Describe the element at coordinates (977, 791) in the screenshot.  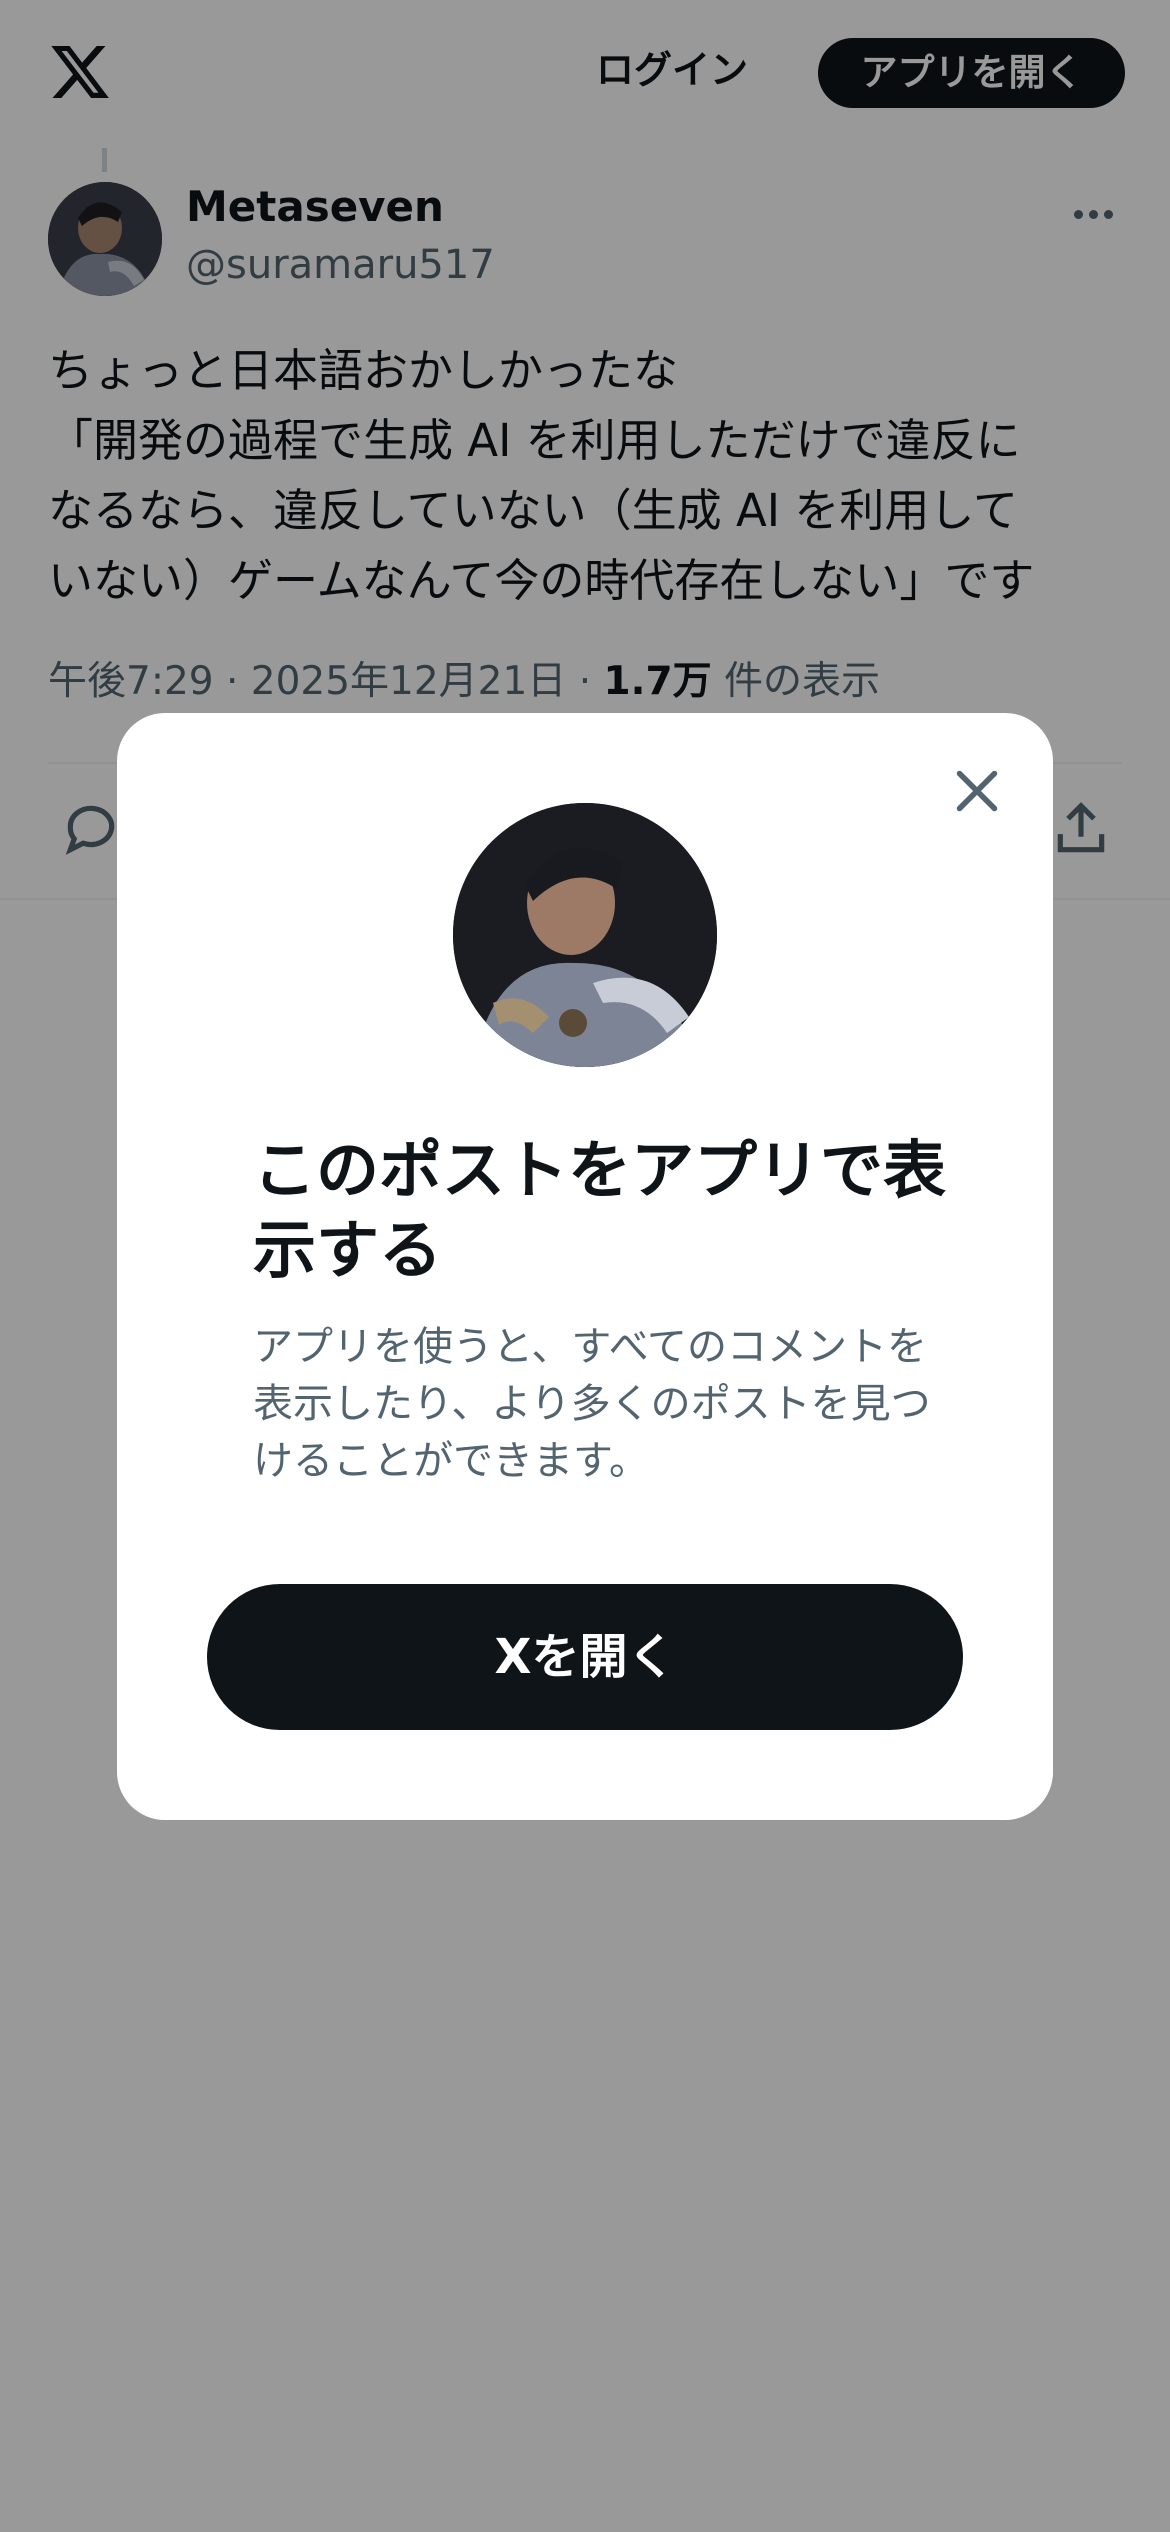
I see `close-icon` at that location.